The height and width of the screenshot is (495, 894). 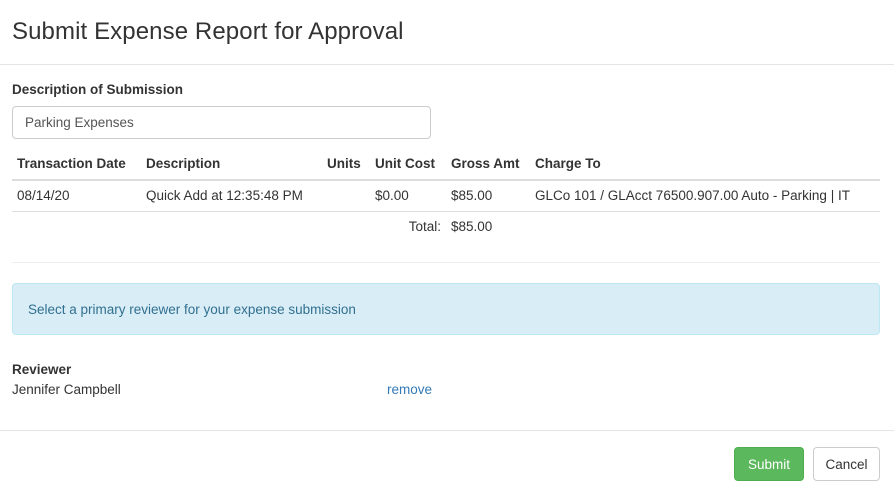 What do you see at coordinates (447, 32) in the screenshot?
I see `modal-header: Submit Expense Report for Approval` at bounding box center [447, 32].